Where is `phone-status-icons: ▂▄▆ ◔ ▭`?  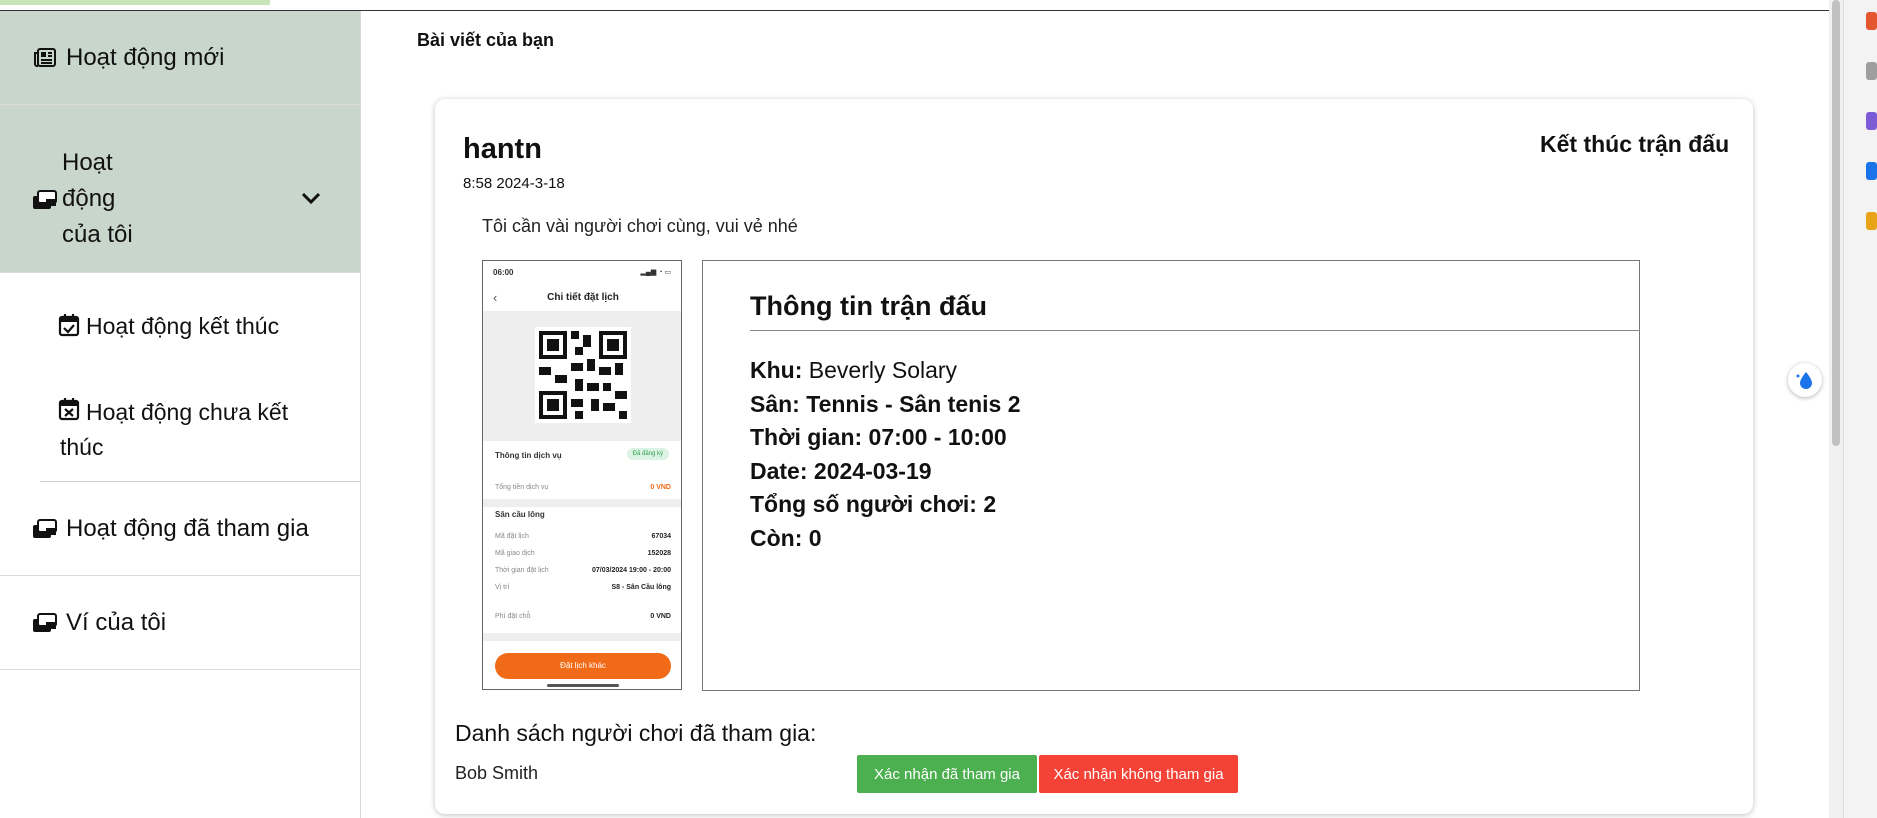 phone-status-icons: ▂▄▆ ◔ ▭ is located at coordinates (655, 272).